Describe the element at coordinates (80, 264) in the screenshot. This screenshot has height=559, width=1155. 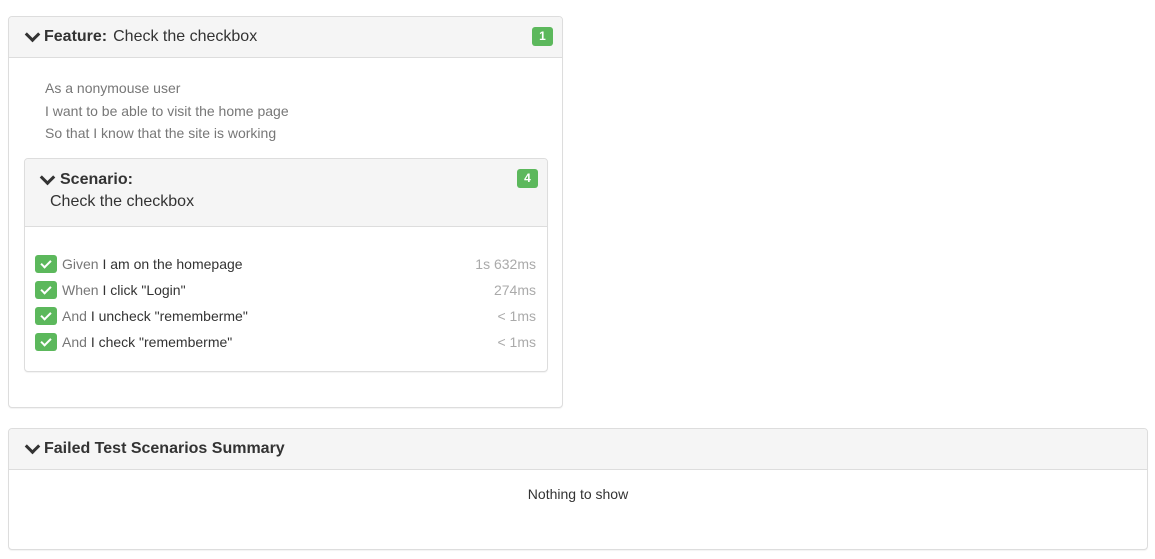
I see `step-keyword: Given` at that location.